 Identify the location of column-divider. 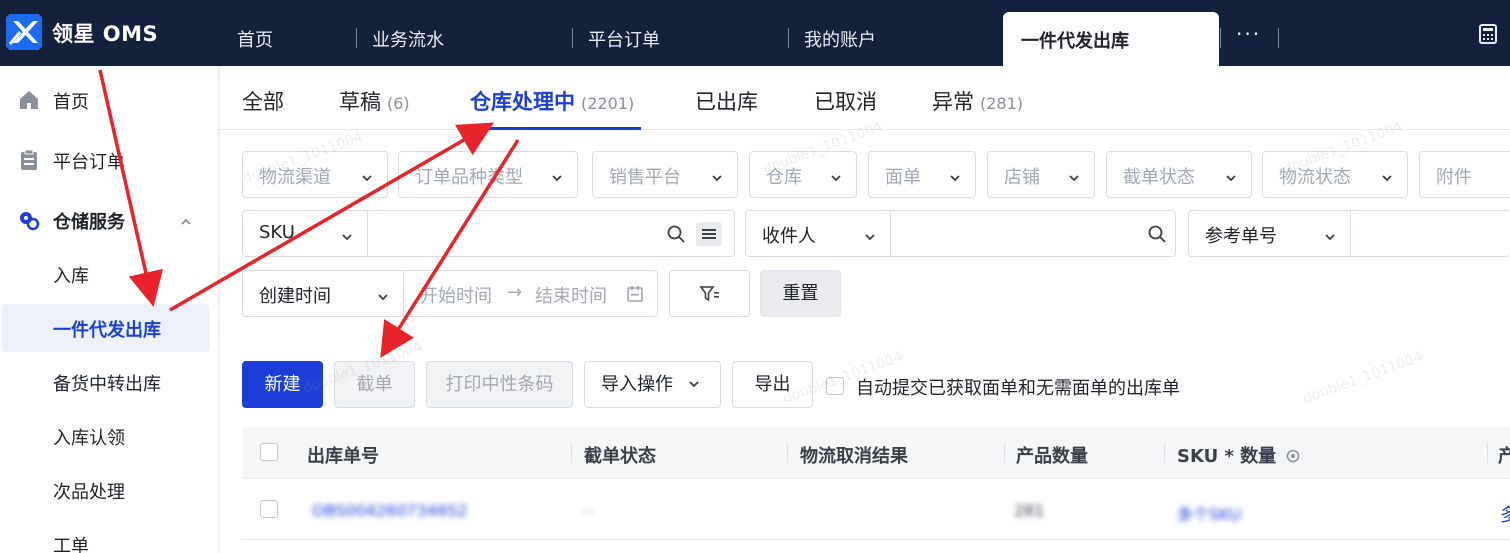
(1164, 453).